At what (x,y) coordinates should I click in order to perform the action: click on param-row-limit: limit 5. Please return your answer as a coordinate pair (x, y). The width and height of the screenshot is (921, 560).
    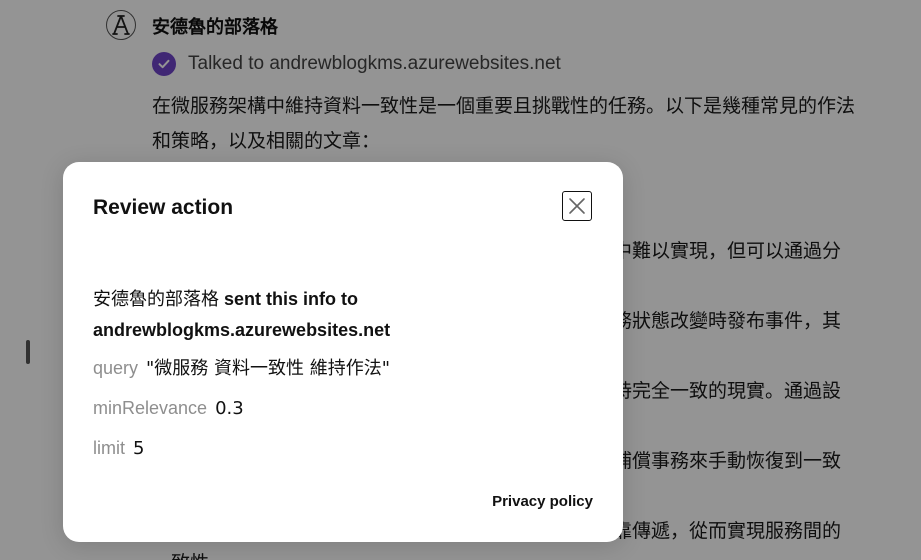
    Looking at the image, I should click on (118, 448).